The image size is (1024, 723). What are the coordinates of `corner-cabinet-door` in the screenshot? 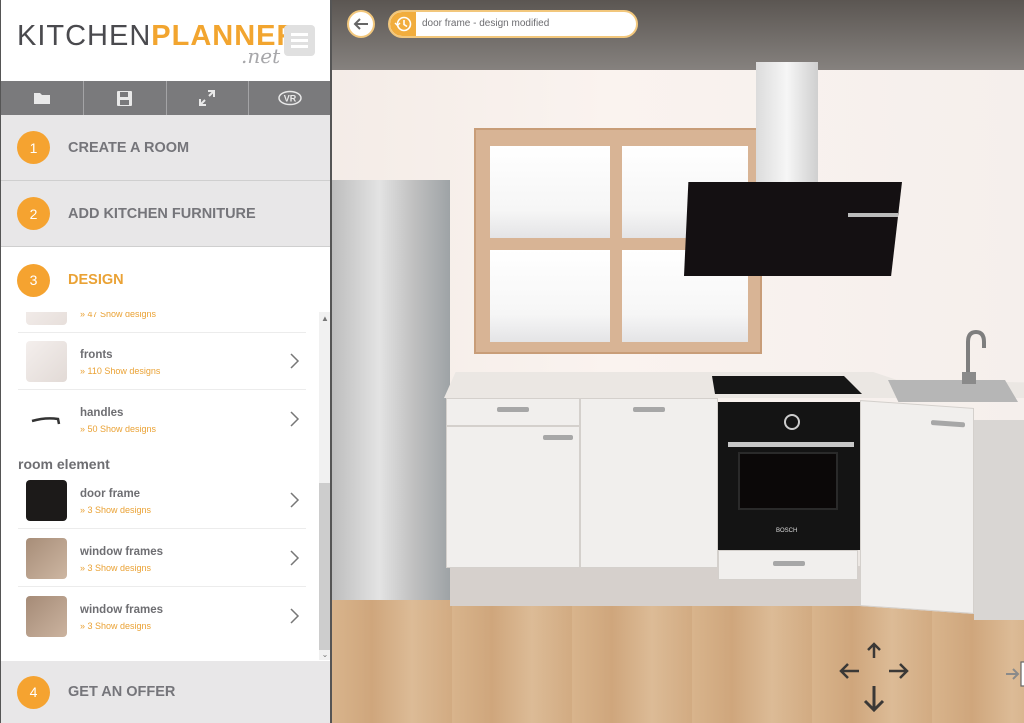 It's located at (917, 507).